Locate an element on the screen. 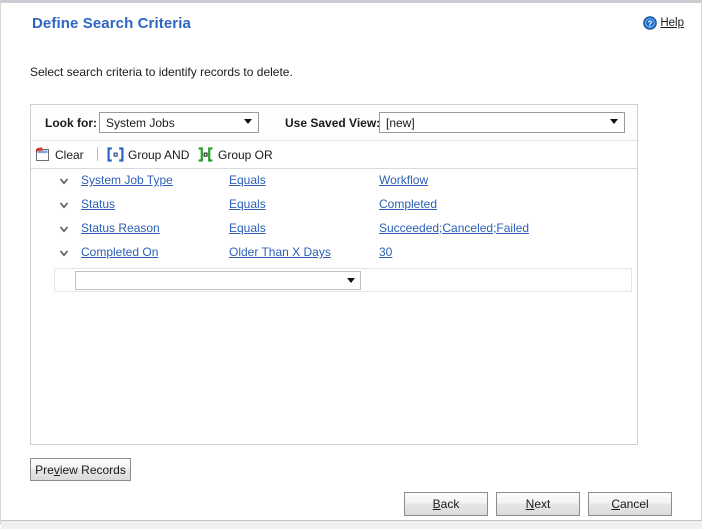 Image resolution: width=702 pixels, height=529 pixels. look-for-value: System Jobs is located at coordinates (140, 123).